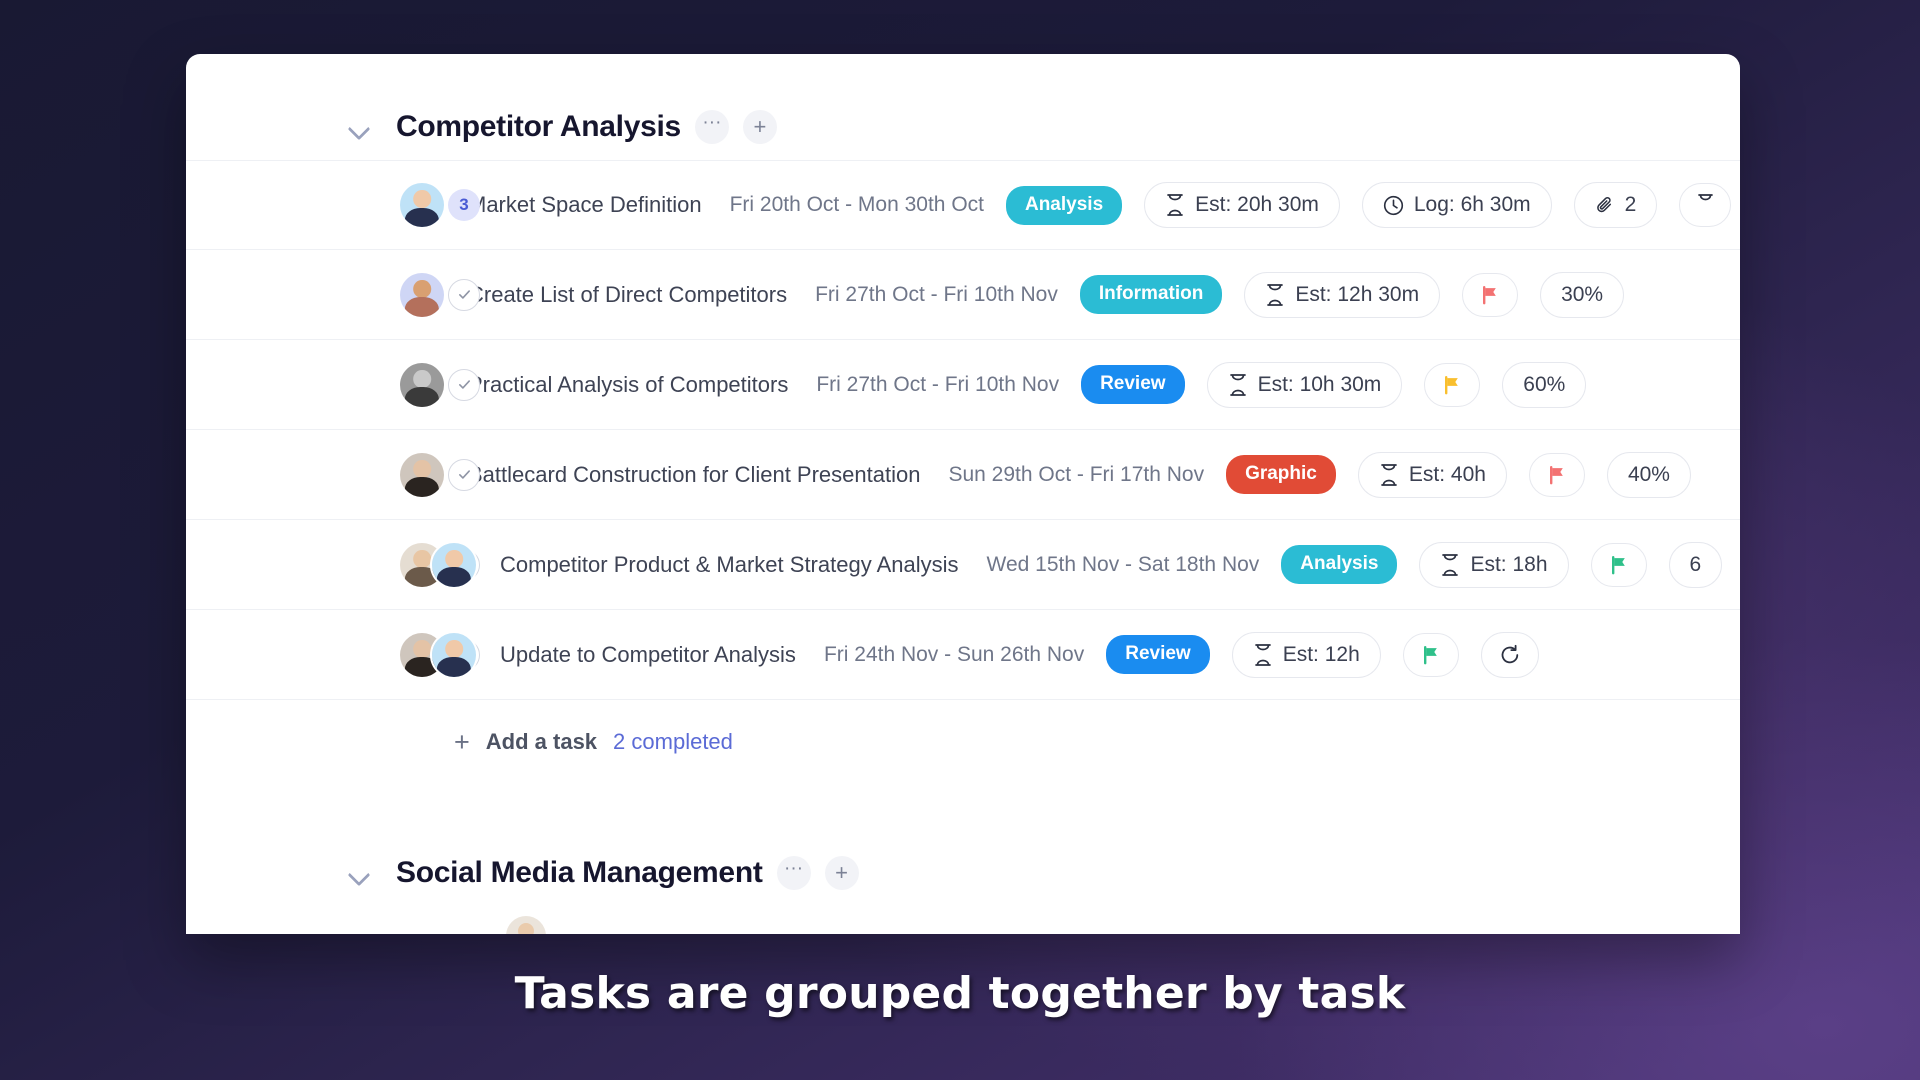 The height and width of the screenshot is (1080, 1920). Describe the element at coordinates (857, 205) in the screenshot. I see `task-dates: Fri 20th Oct - Mon 30th Oct` at that location.